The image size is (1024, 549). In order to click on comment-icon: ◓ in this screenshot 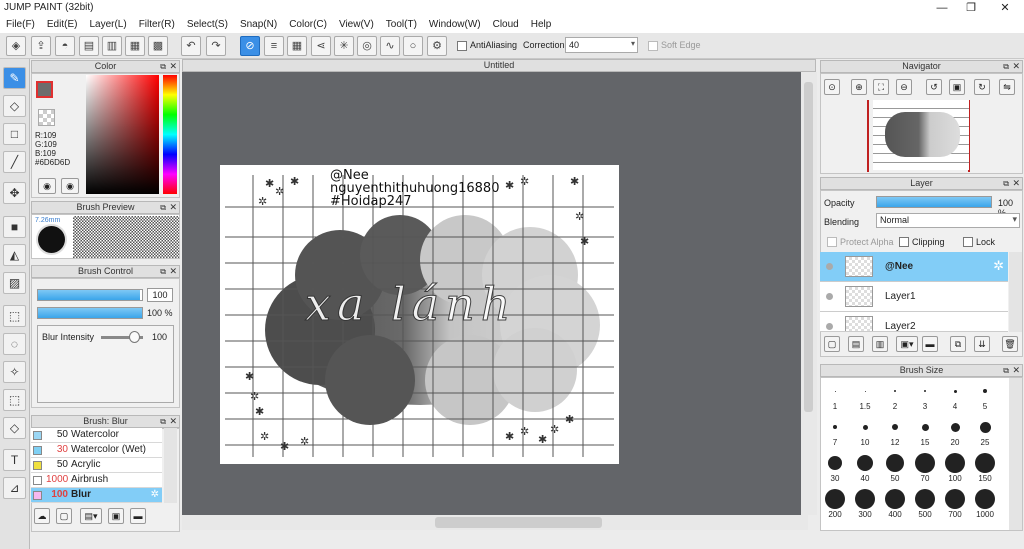, I will do `click(65, 46)`.